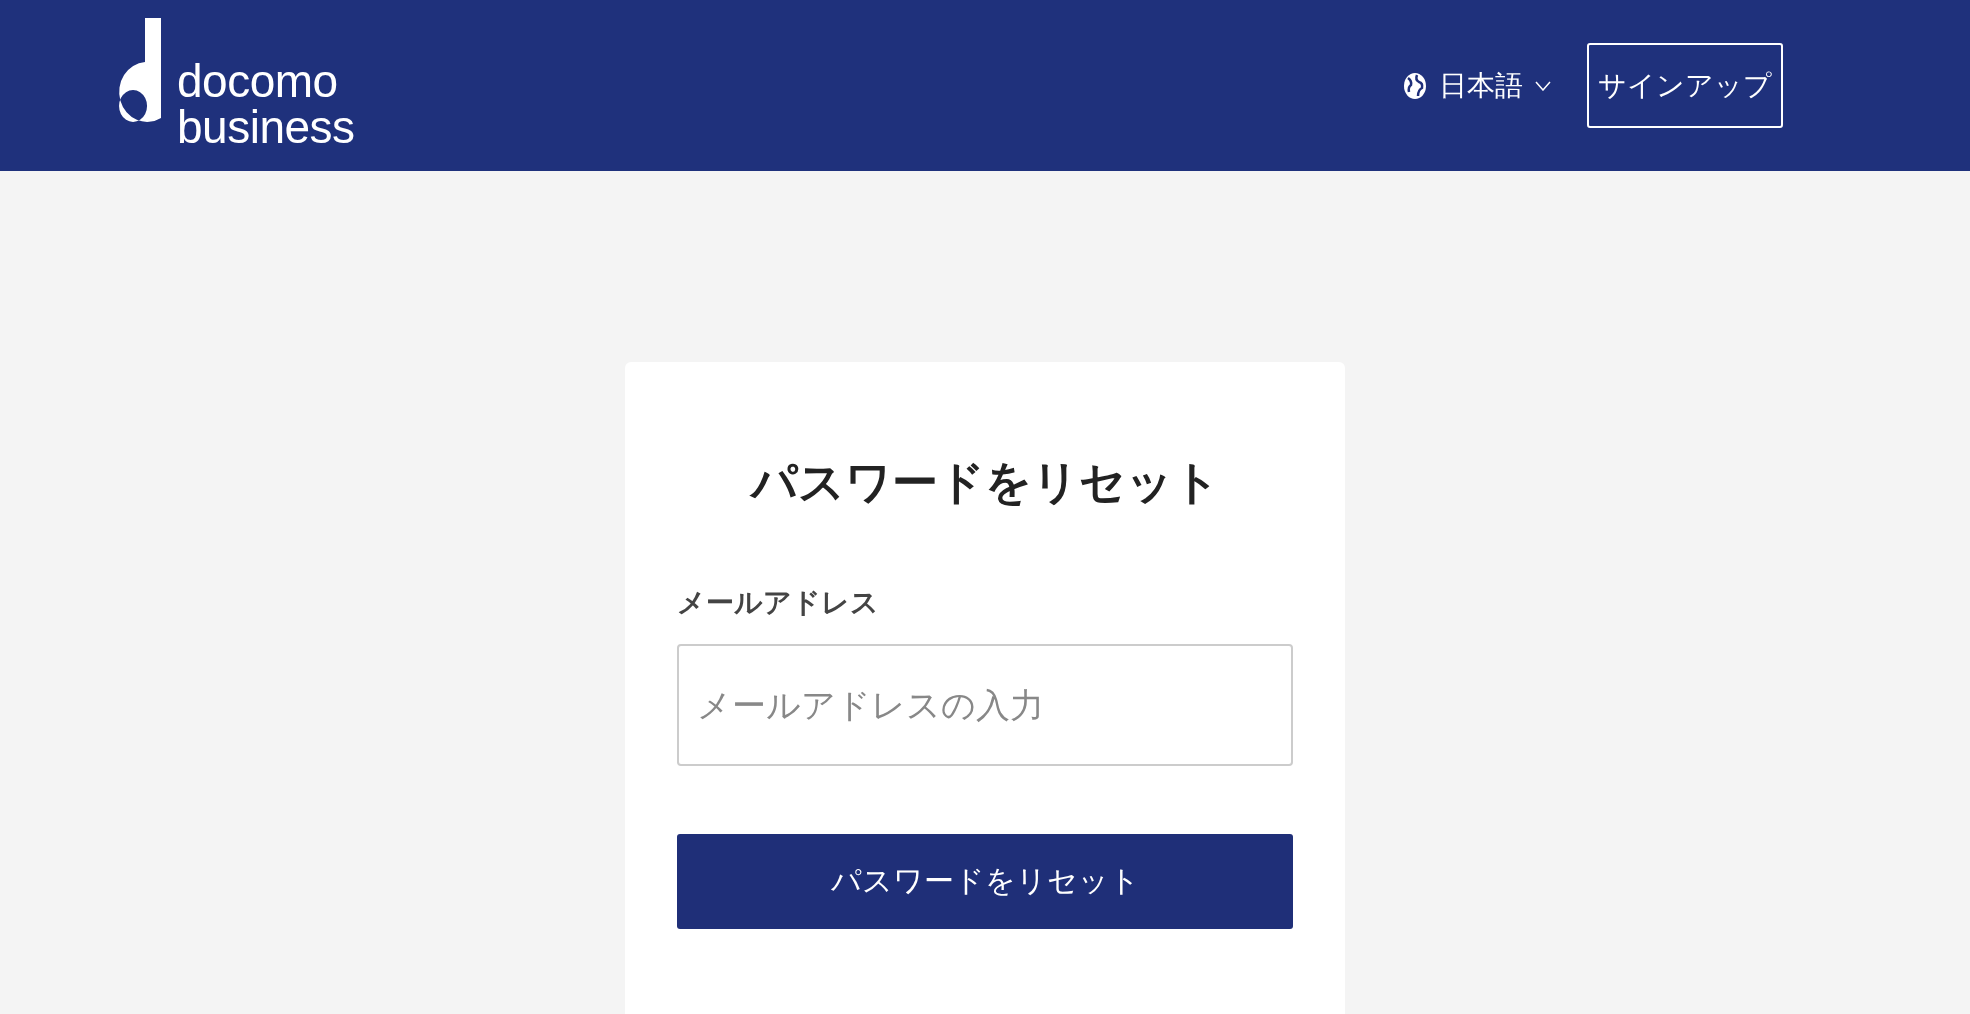 This screenshot has width=1970, height=1014. Describe the element at coordinates (266, 126) in the screenshot. I see `logo-text: business` at that location.